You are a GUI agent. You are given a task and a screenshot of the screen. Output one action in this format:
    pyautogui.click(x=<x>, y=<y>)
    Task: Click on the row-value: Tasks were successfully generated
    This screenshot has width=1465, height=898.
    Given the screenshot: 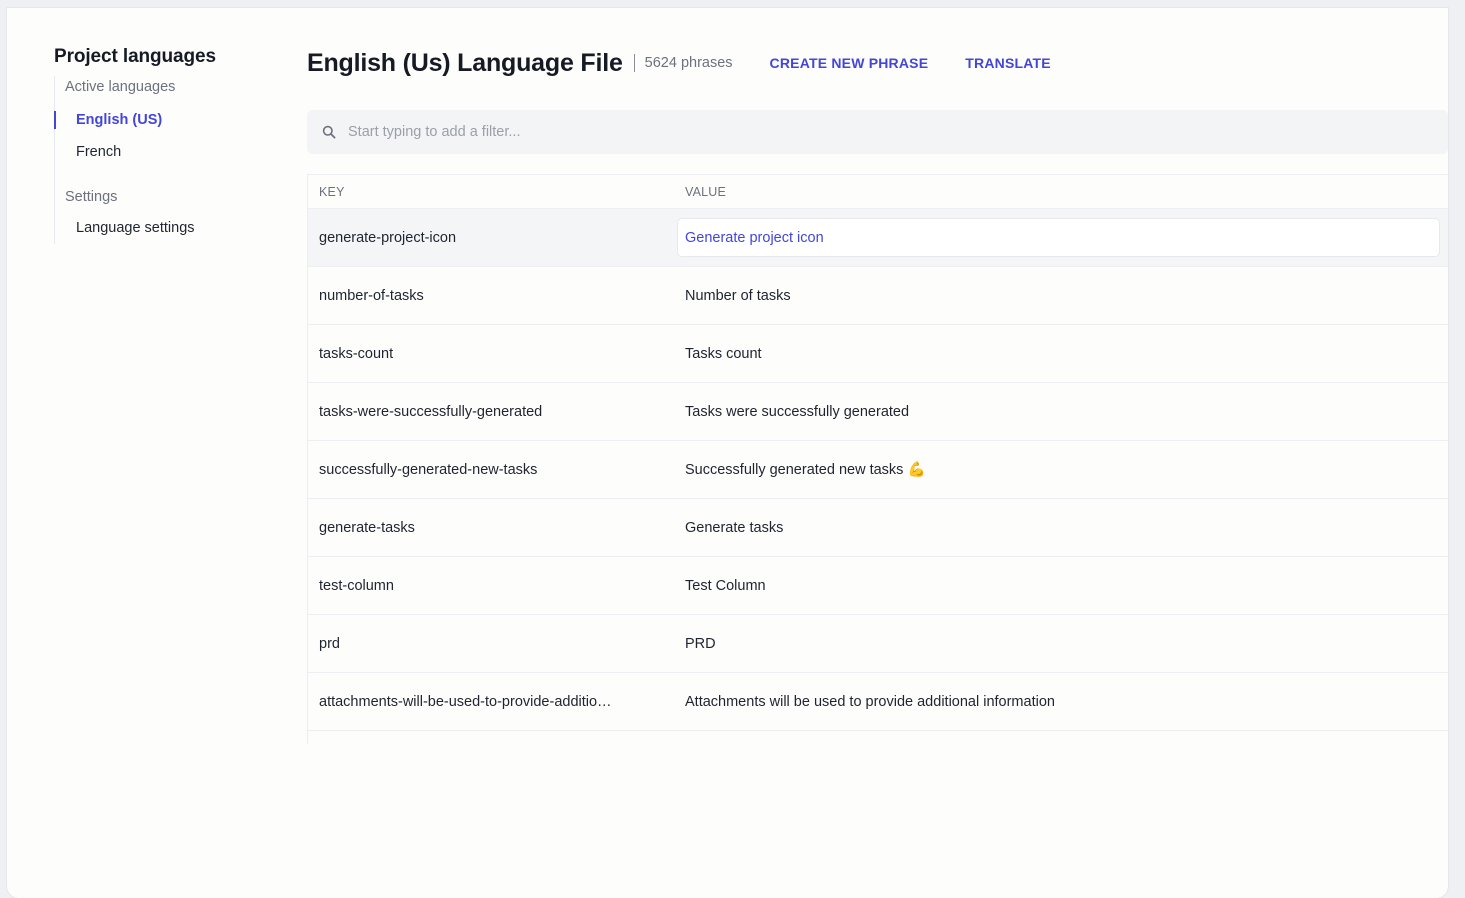 What is the action you would take?
    pyautogui.click(x=1061, y=412)
    